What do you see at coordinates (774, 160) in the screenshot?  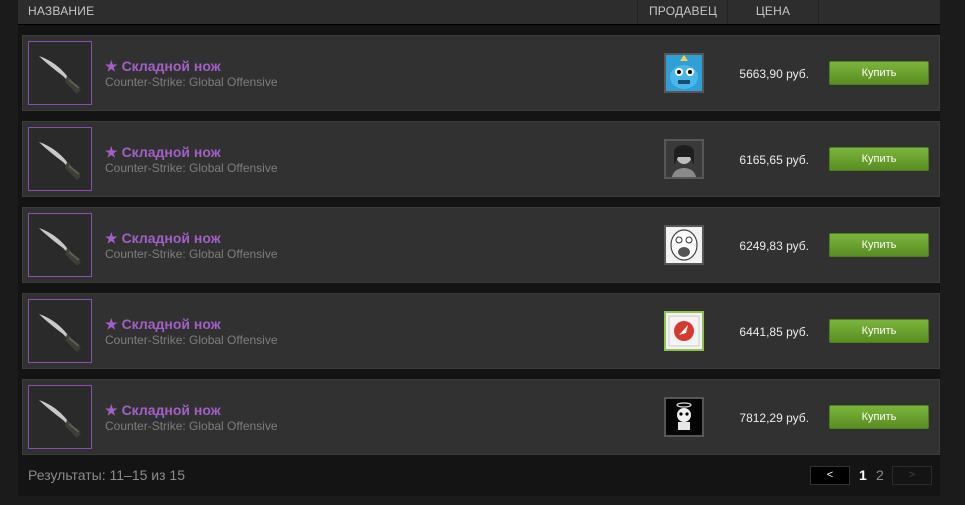 I see `listing-price: 6165,65 руб.` at bounding box center [774, 160].